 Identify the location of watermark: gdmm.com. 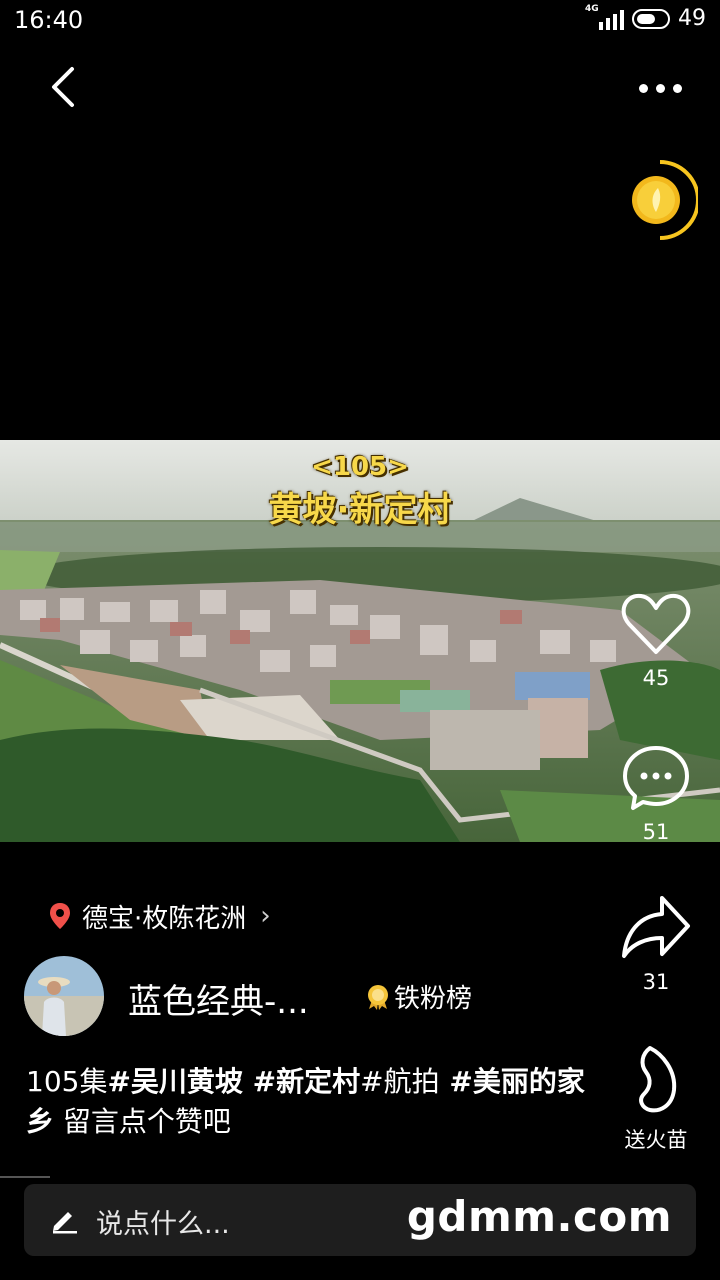
(539, 1216).